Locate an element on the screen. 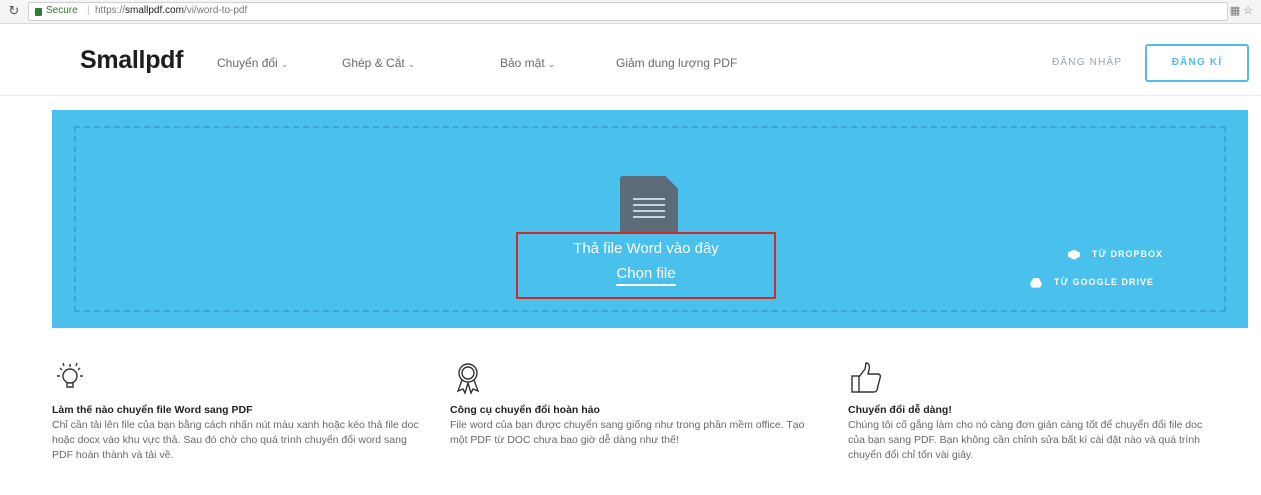 Image resolution: width=1261 pixels, height=495 pixels. url-domain: smallpdf.com is located at coordinates (154, 10).